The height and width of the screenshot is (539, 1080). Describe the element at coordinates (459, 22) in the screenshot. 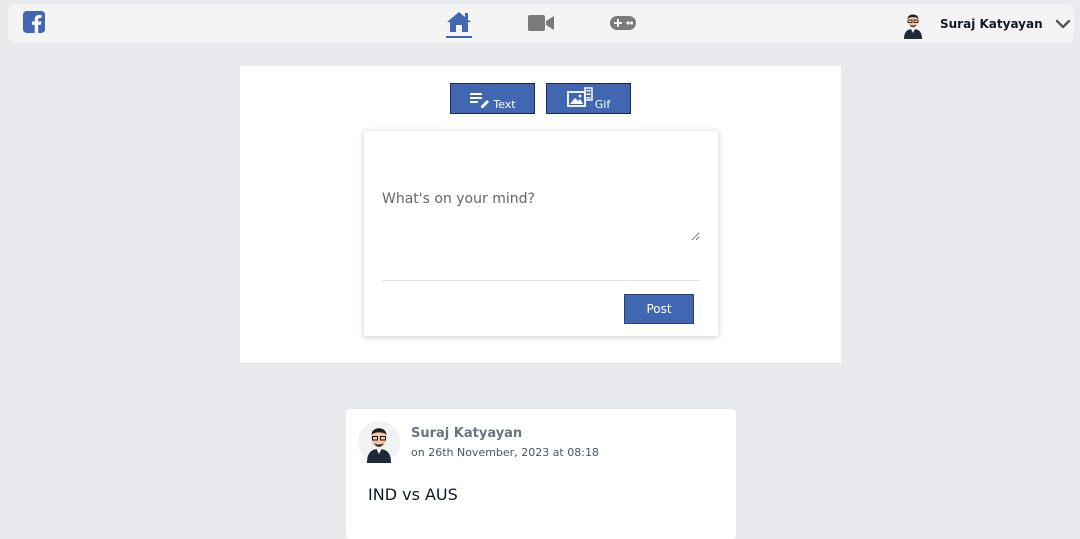

I see `home-icon` at that location.